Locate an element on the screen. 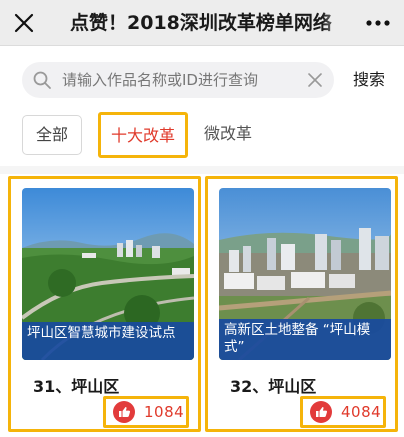 The image size is (404, 437). search-icon is located at coordinates (42, 80).